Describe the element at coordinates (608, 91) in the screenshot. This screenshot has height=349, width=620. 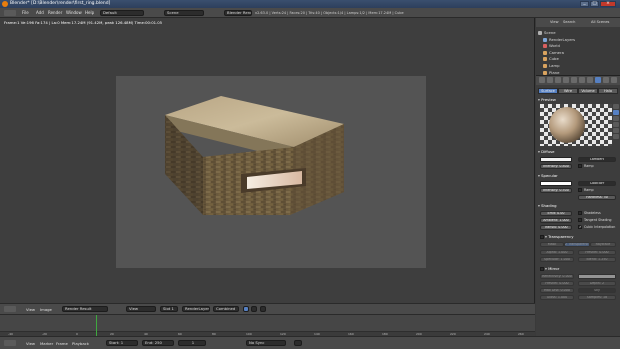
I see `tab-halo: Halo` at that location.